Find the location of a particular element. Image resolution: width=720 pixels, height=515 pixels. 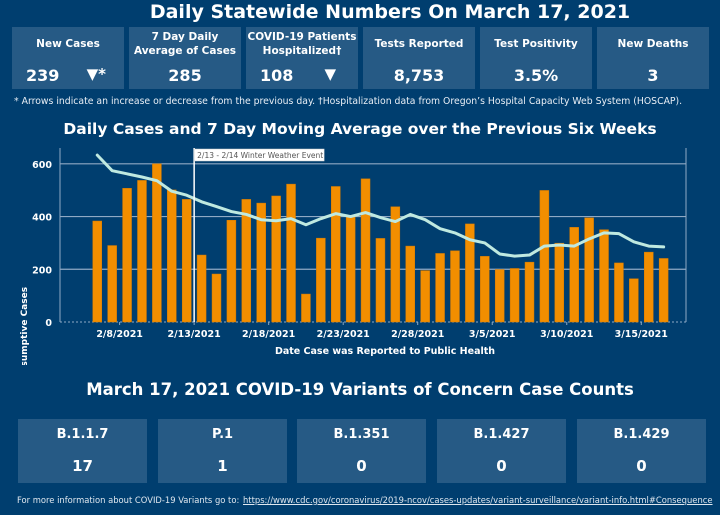

kpi-value: 285 is located at coordinates (185, 75).